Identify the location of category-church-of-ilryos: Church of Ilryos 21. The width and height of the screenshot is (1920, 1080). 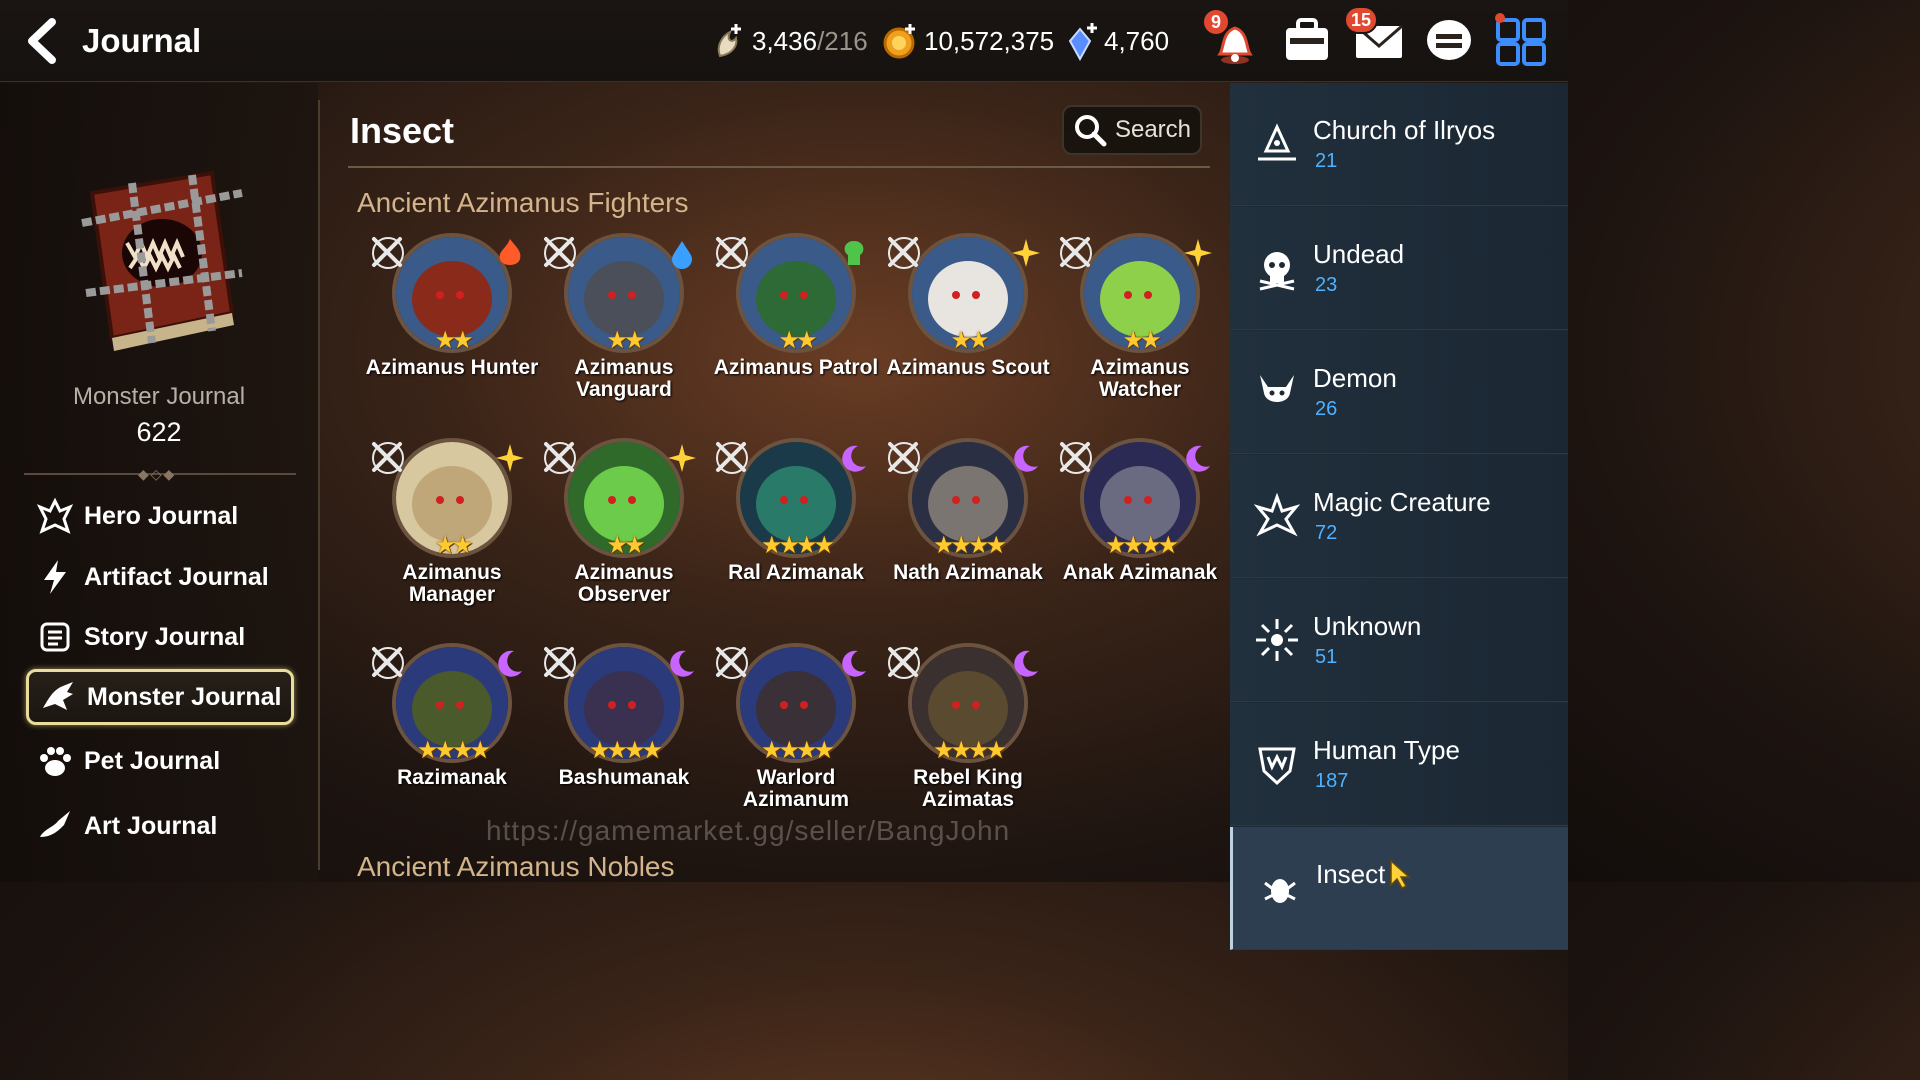
(1399, 144).